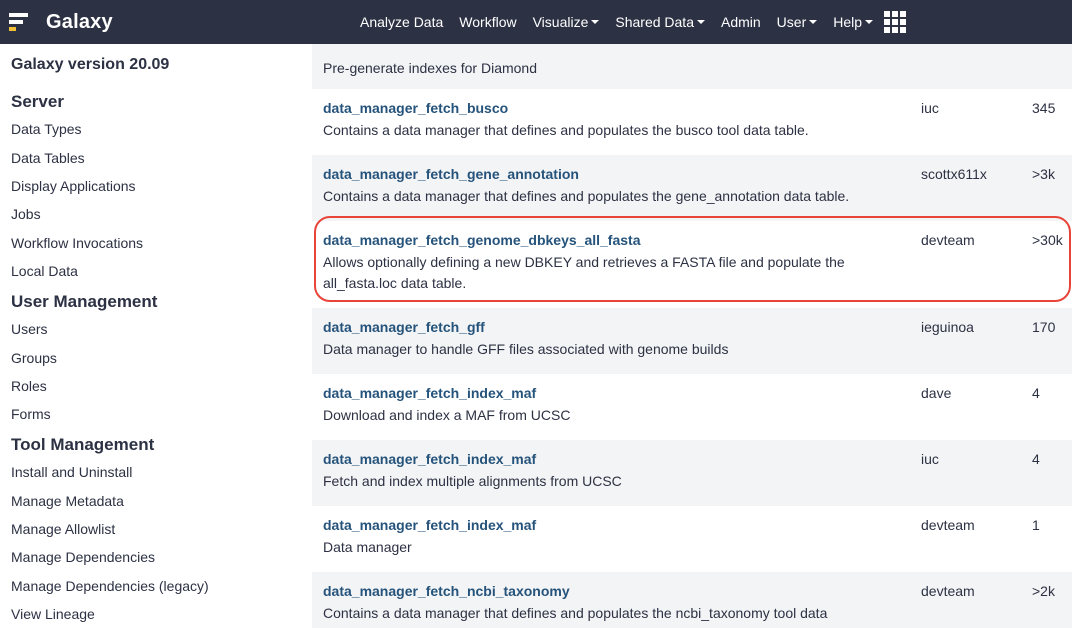  Describe the element at coordinates (44, 271) in the screenshot. I see `sidebar-item-local-data: Local Data` at that location.